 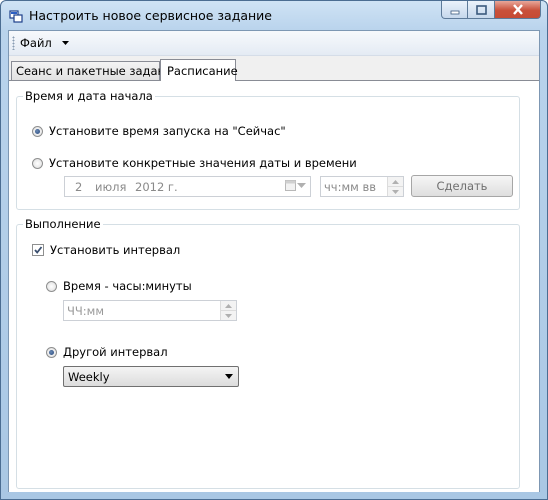 I want to click on hours-spinner, so click(x=228, y=310).